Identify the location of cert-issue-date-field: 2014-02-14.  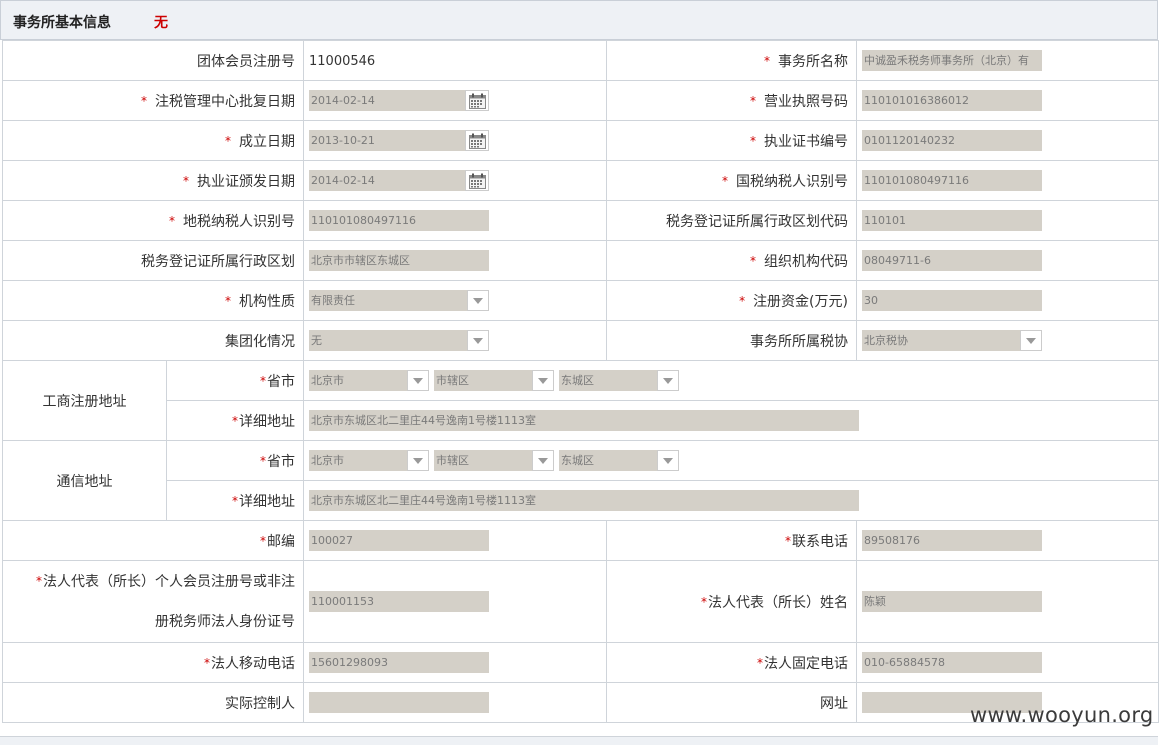
(399, 180).